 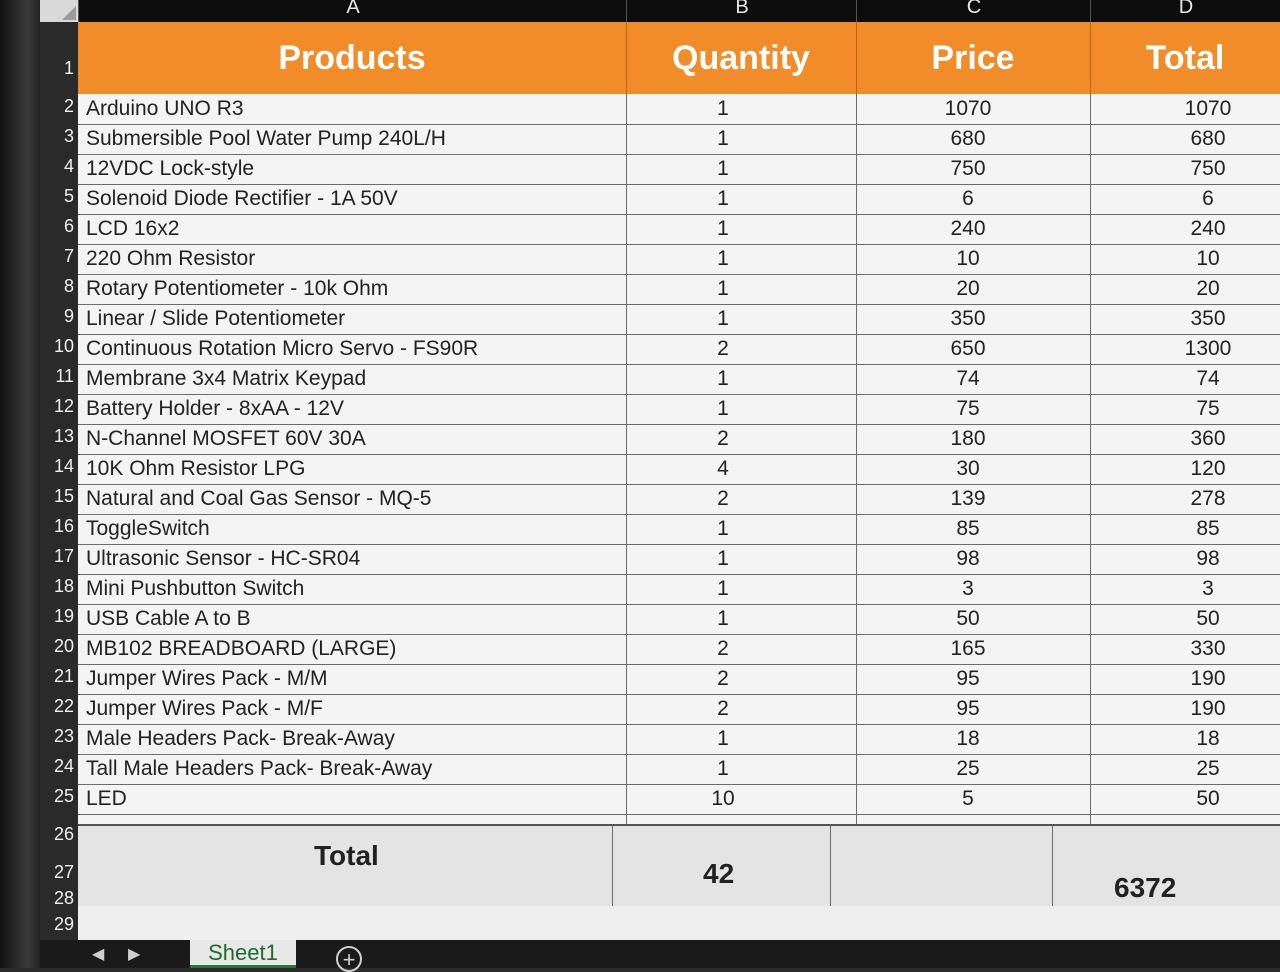 I want to click on price-cell: 3, so click(x=968, y=589).